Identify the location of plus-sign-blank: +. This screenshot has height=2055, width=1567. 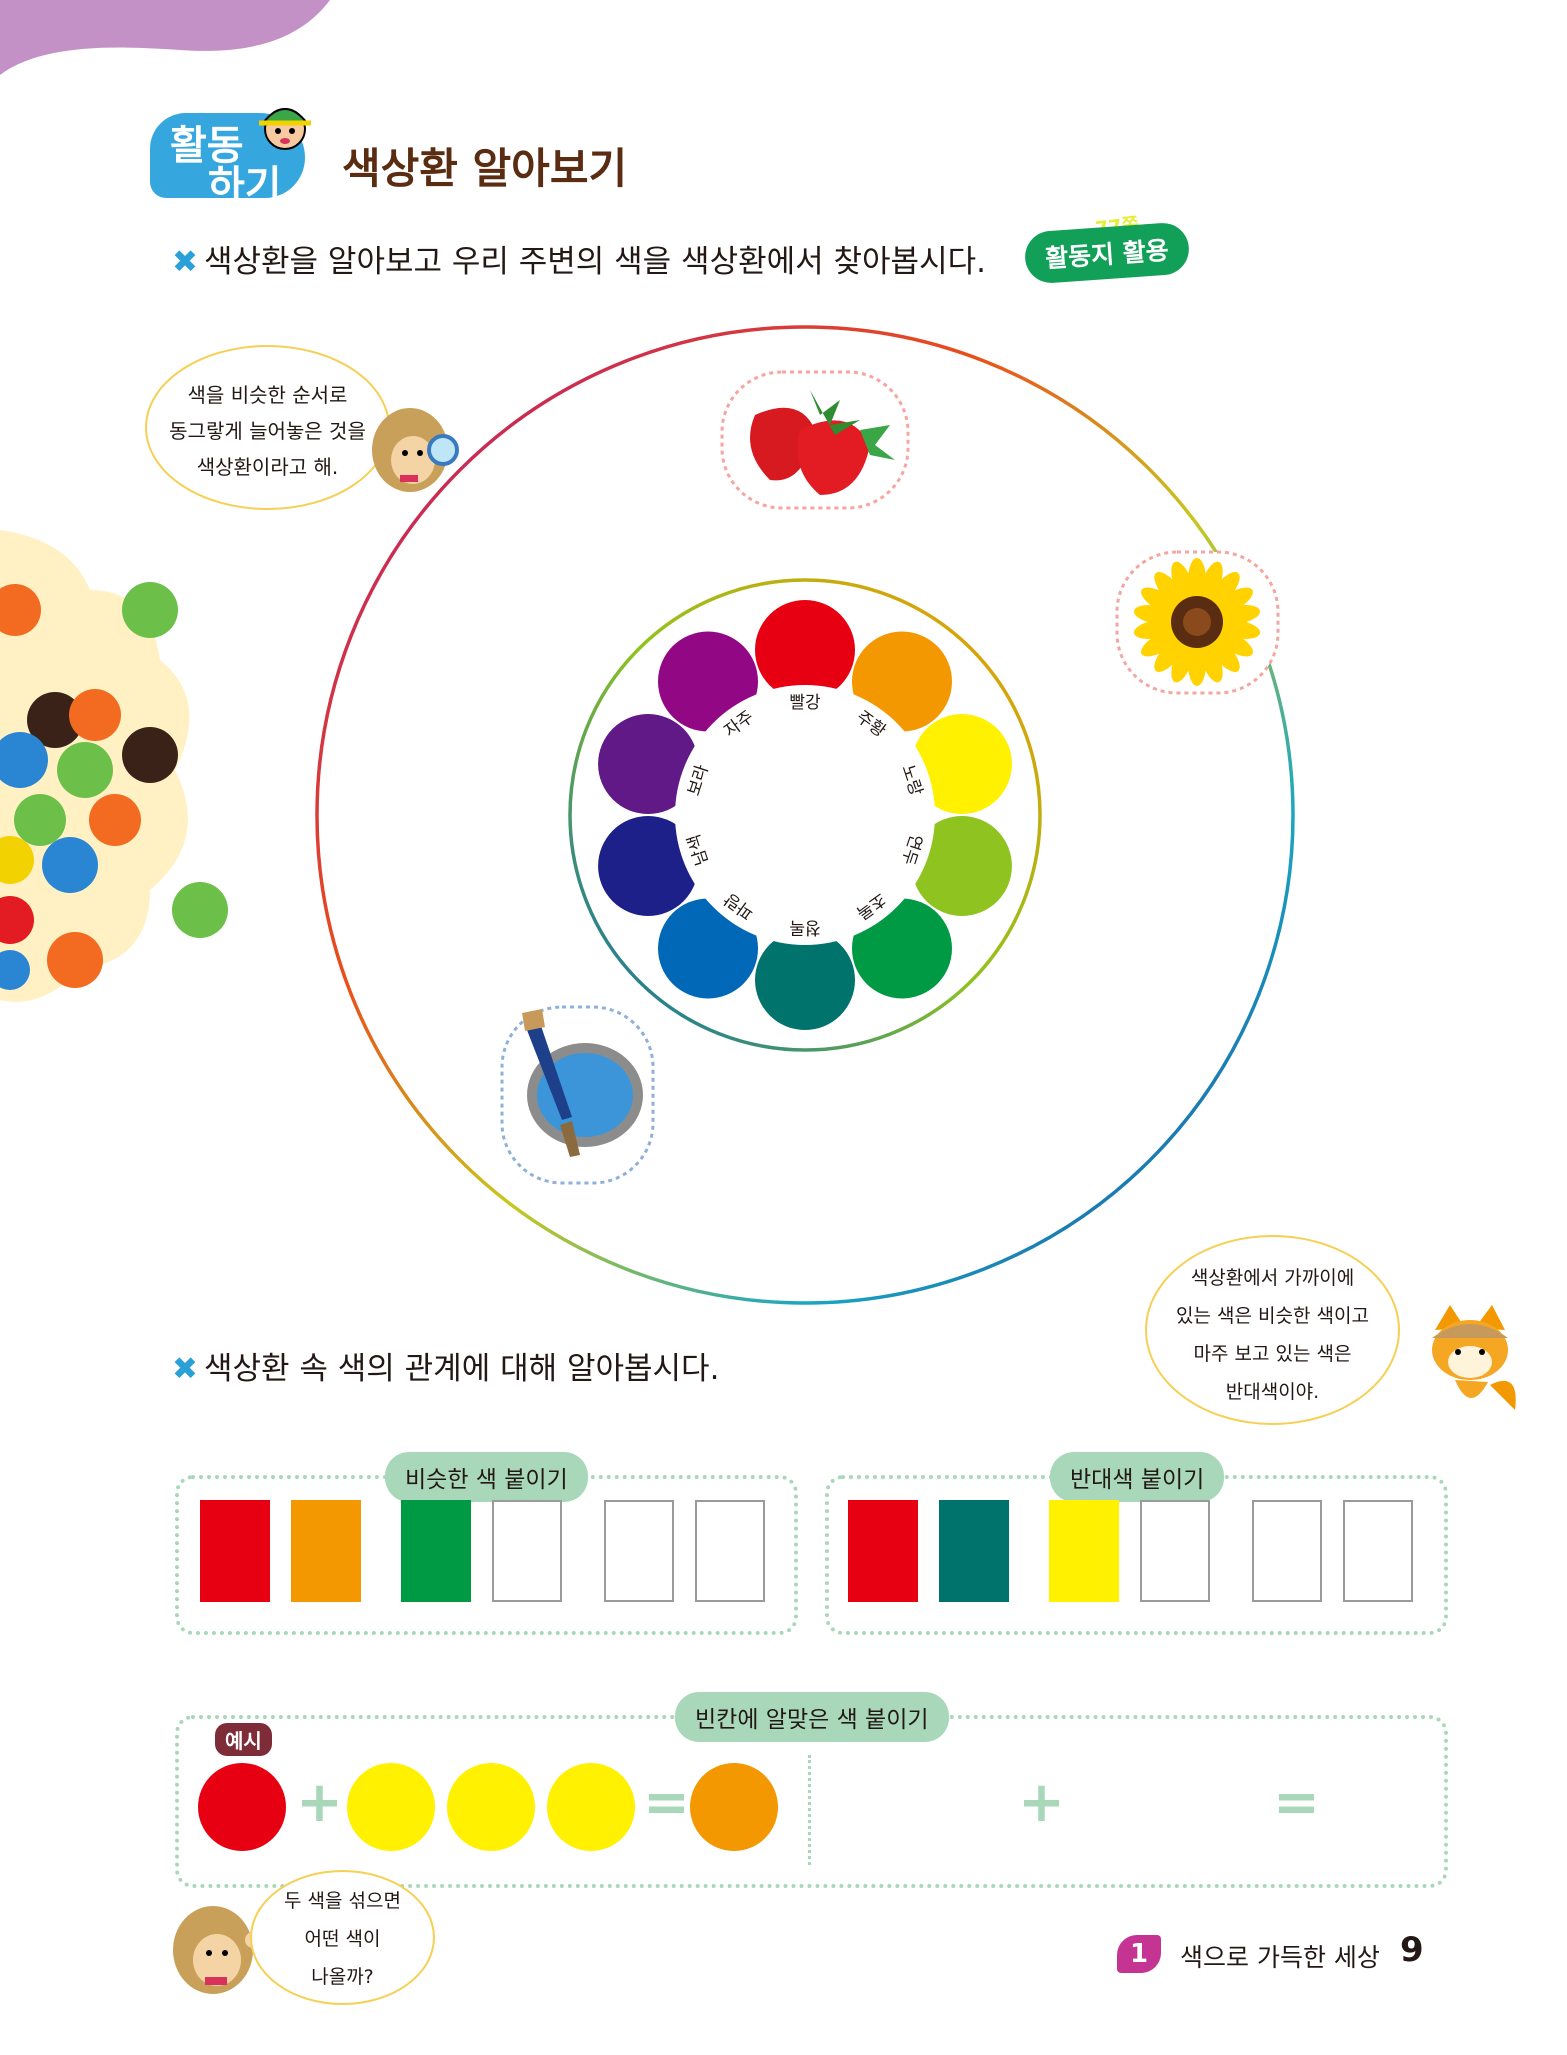
(1041, 1802).